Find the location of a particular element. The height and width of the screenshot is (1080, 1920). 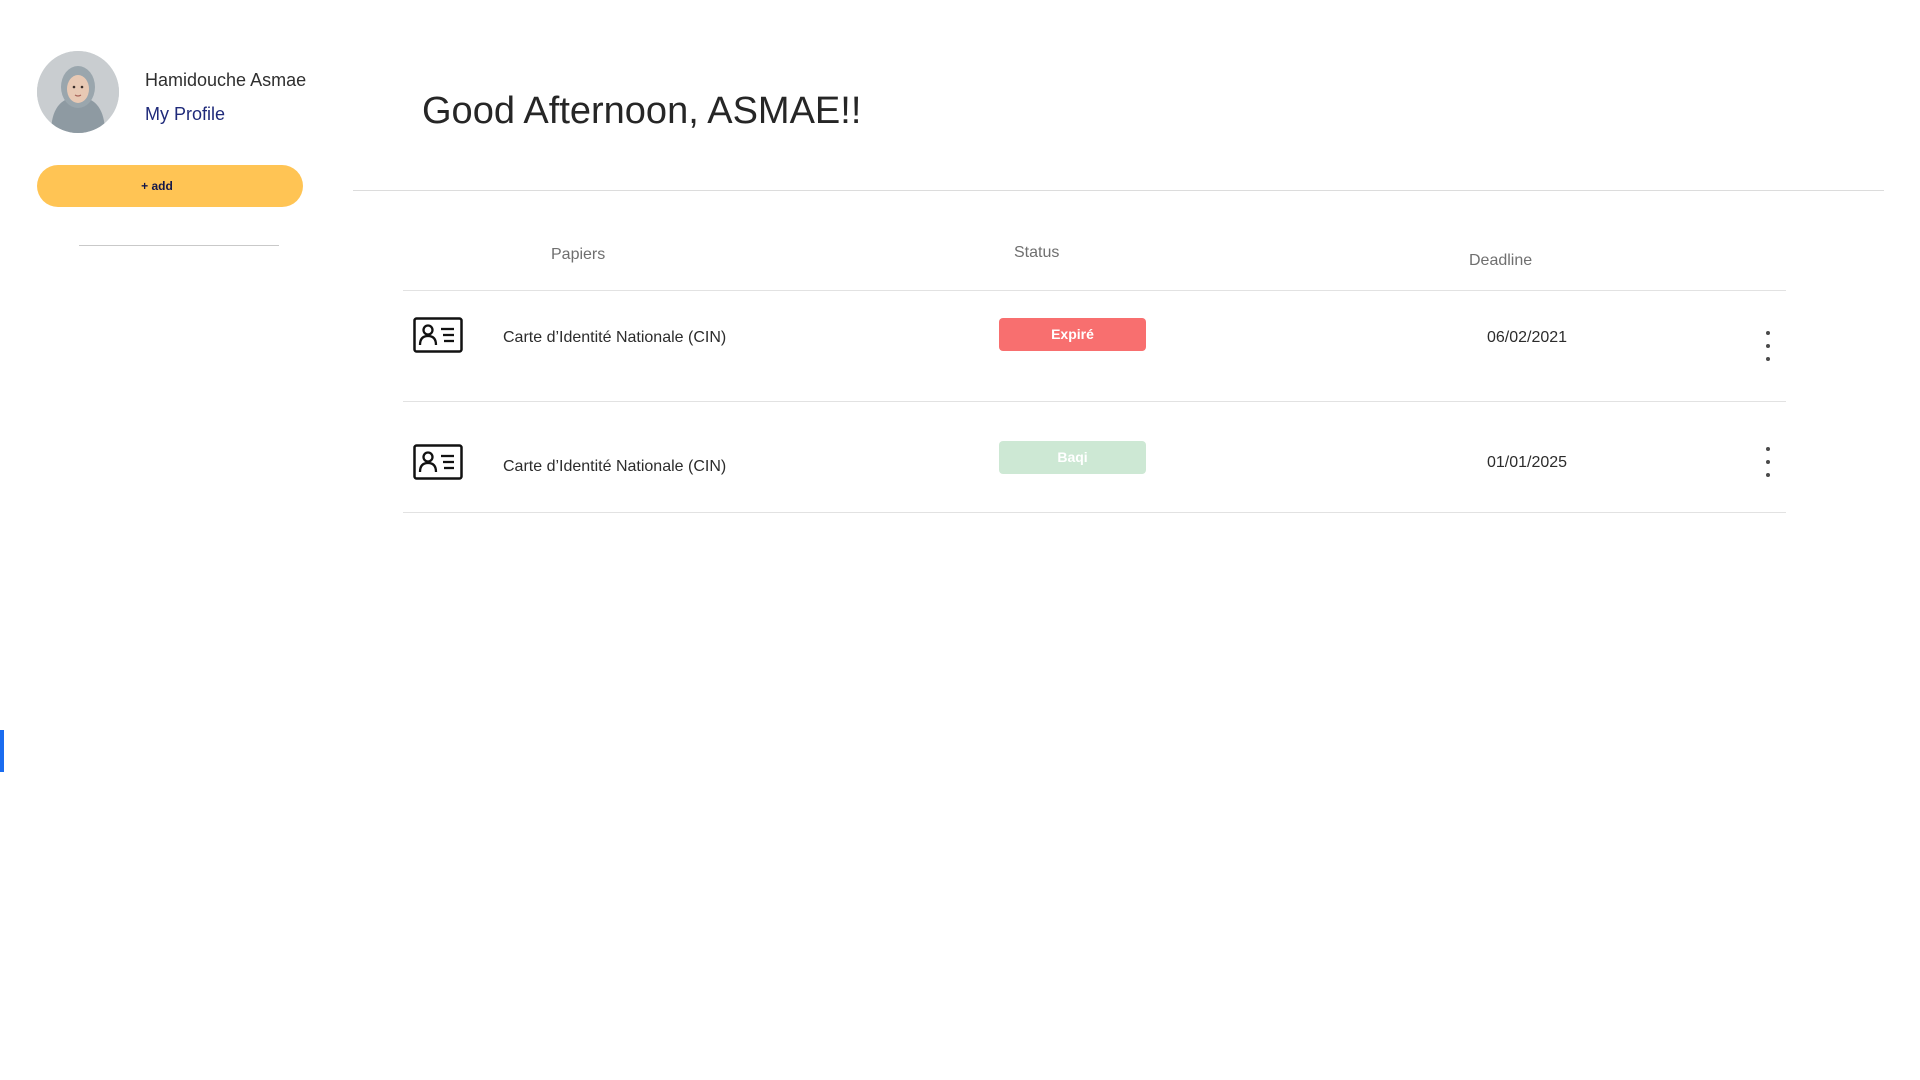

table-divider is located at coordinates (1094, 512).